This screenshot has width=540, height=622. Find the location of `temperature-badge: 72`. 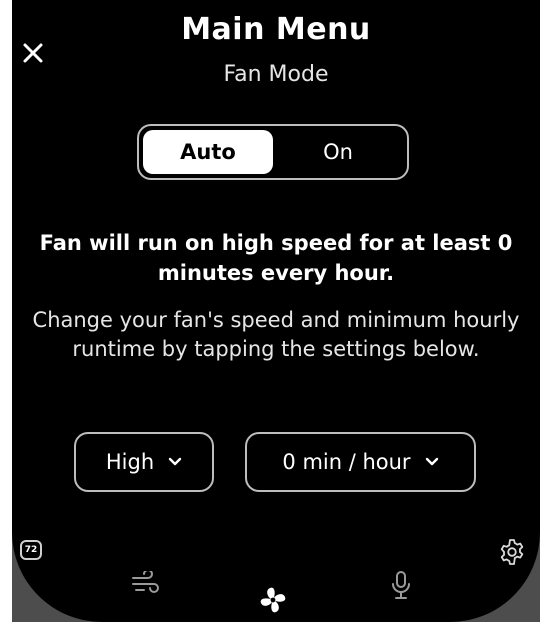

temperature-badge: 72 is located at coordinates (31, 550).